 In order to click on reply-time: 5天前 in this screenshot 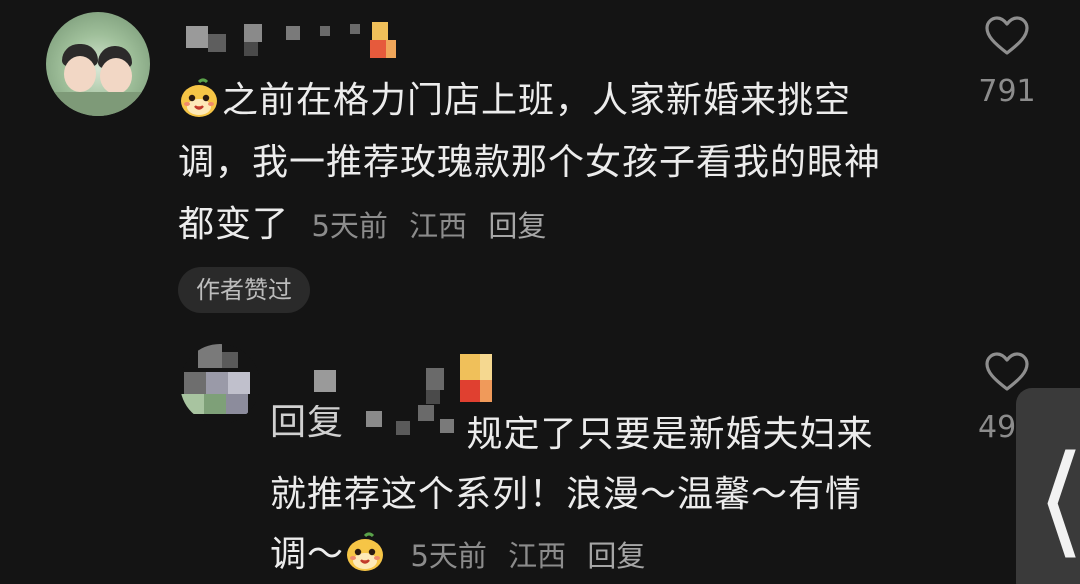, I will do `click(448, 556)`.